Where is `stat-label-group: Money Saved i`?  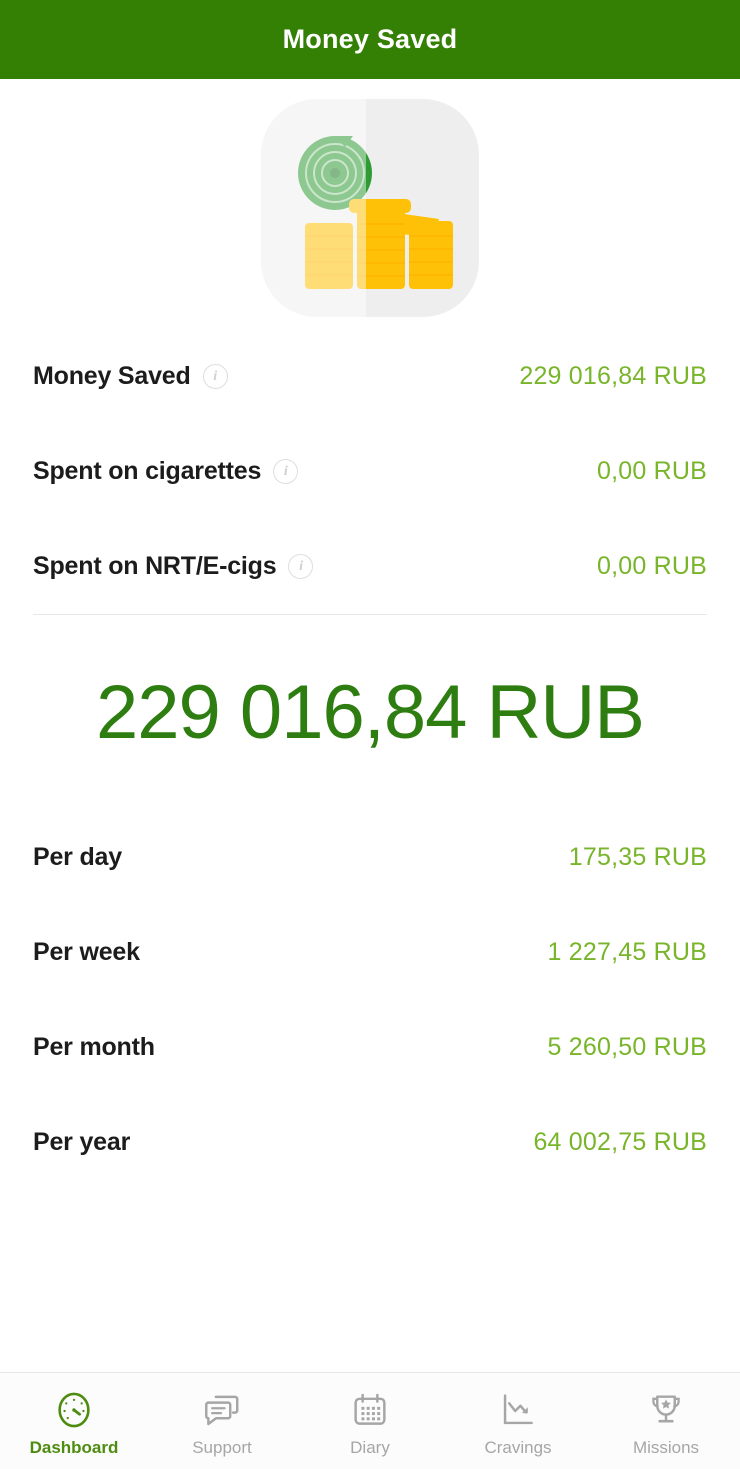
stat-label-group: Money Saved i is located at coordinates (130, 376).